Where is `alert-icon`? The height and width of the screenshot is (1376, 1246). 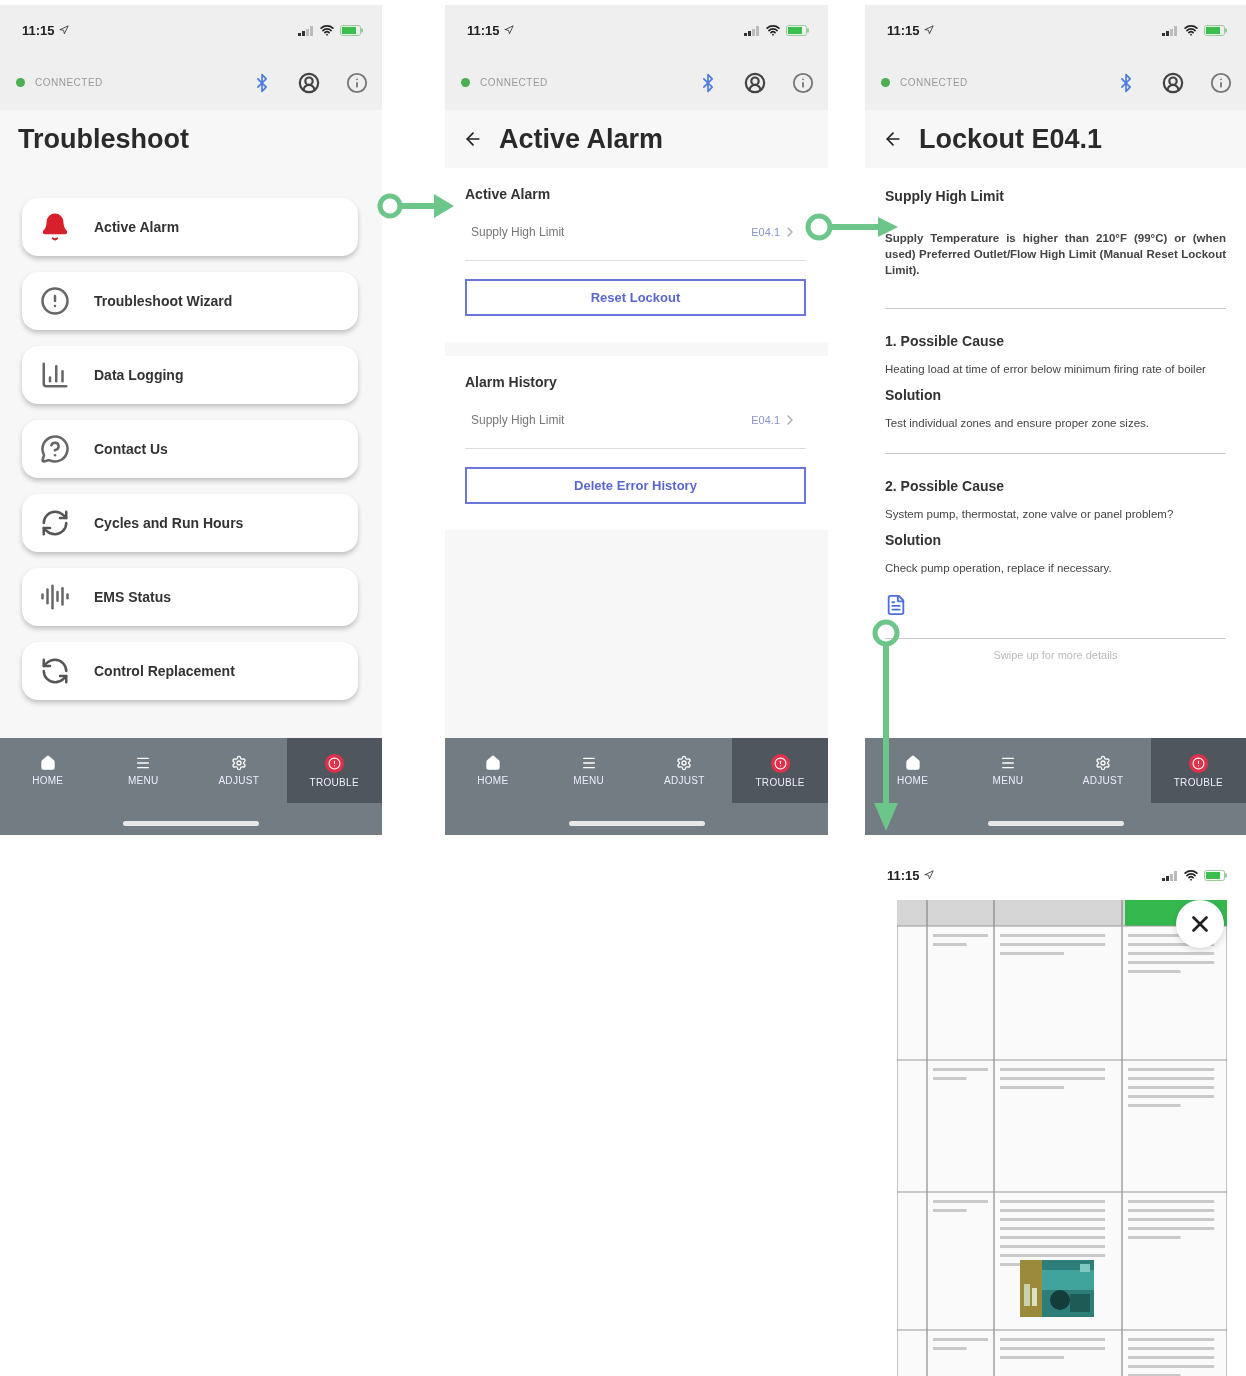
alert-icon is located at coordinates (55, 301).